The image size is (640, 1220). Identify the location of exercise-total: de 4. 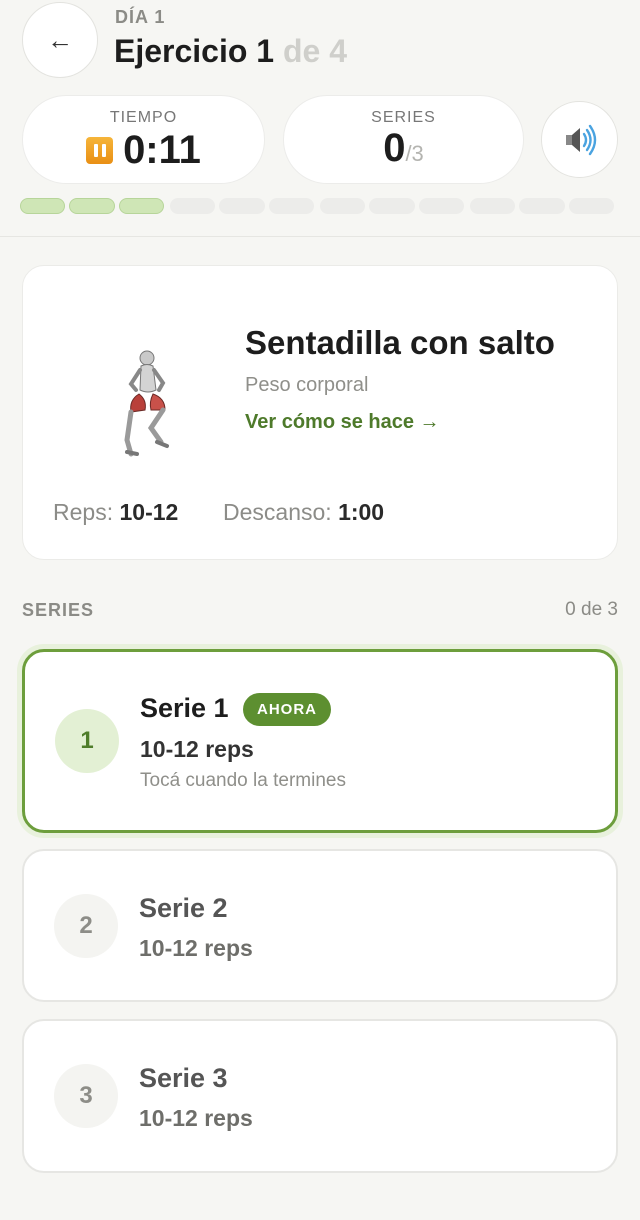
(315, 51).